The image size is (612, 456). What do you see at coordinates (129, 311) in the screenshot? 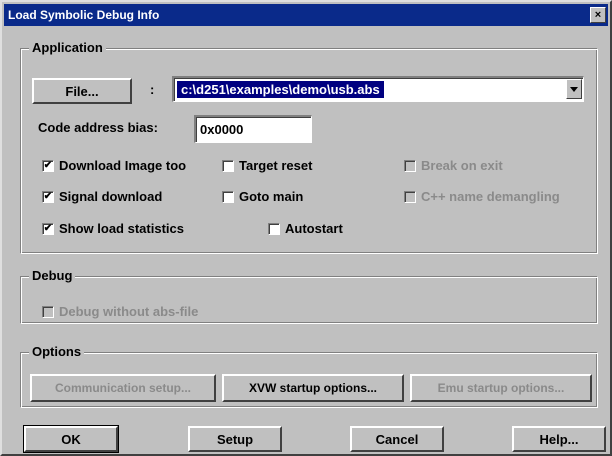
I see `debug-without-abs-label: Debug without abs-file` at bounding box center [129, 311].